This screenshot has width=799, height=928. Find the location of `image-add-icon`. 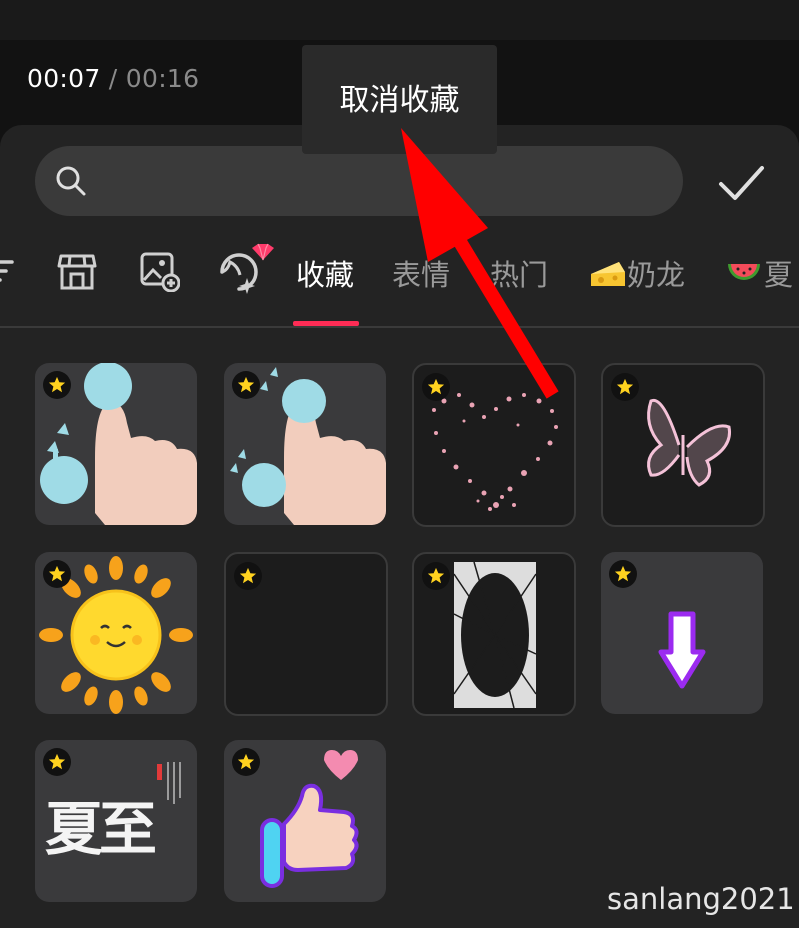

image-add-icon is located at coordinates (159, 271).